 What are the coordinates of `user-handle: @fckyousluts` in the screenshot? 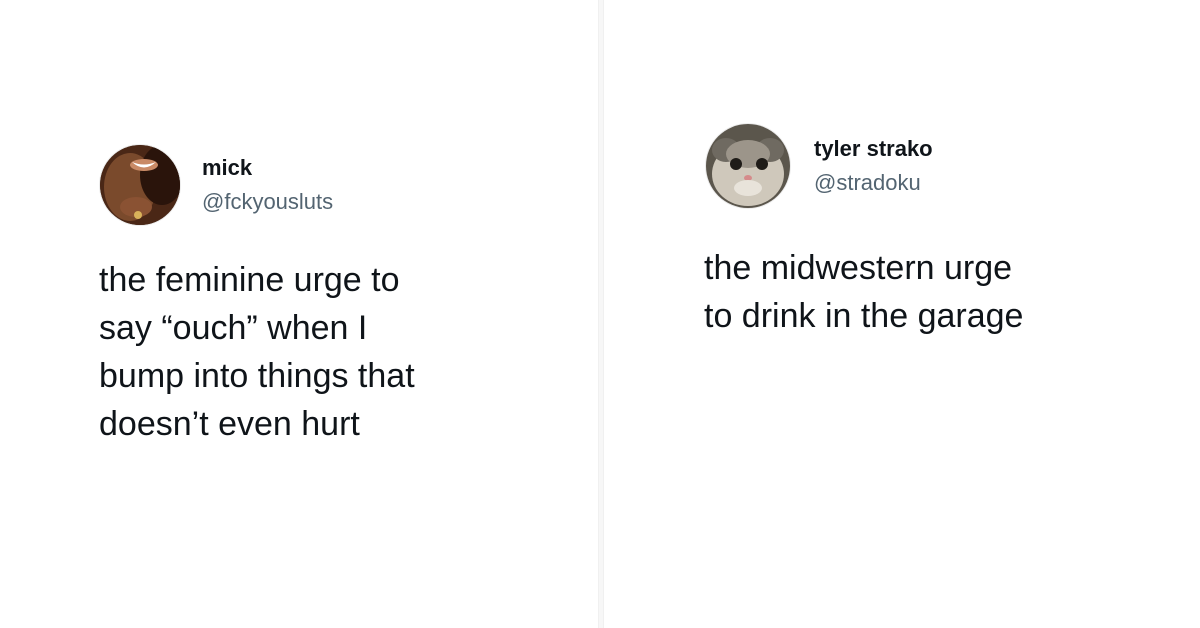 It's located at (267, 202).